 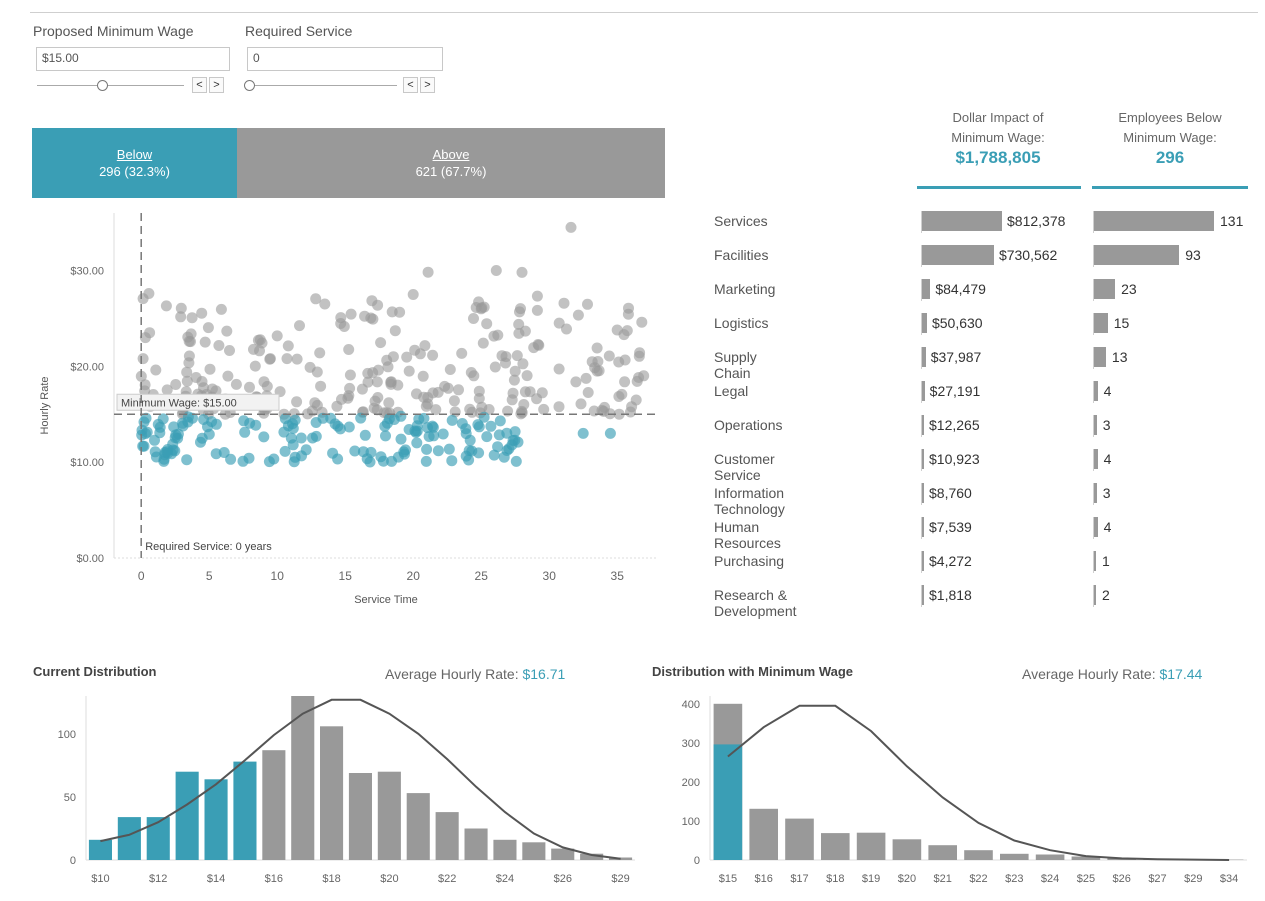 I want to click on service-slider-thumb, so click(x=249, y=85).